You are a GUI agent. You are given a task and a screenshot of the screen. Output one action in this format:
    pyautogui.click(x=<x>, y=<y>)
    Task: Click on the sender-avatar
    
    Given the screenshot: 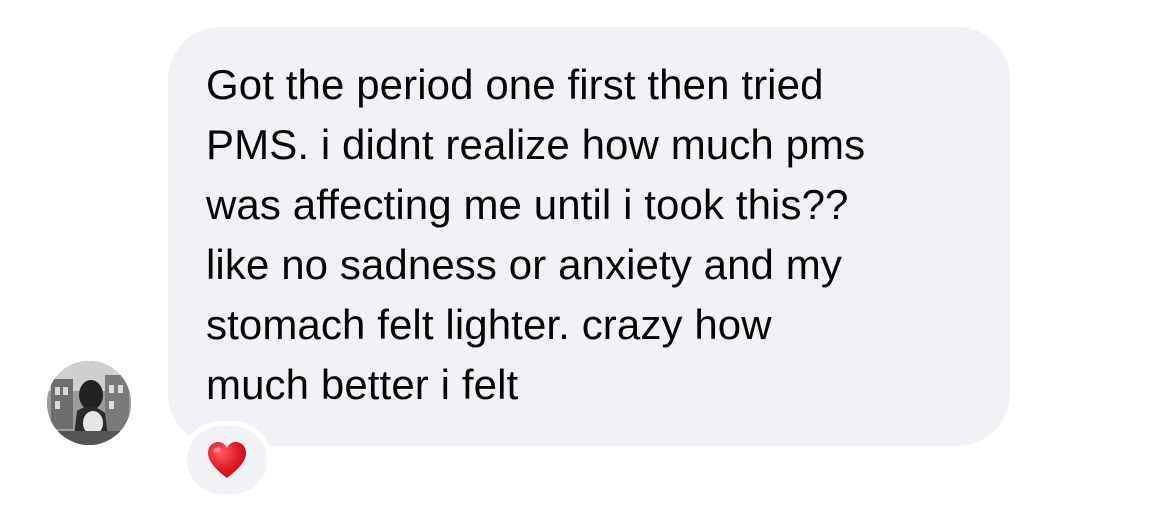 What is the action you would take?
    pyautogui.click(x=89, y=403)
    